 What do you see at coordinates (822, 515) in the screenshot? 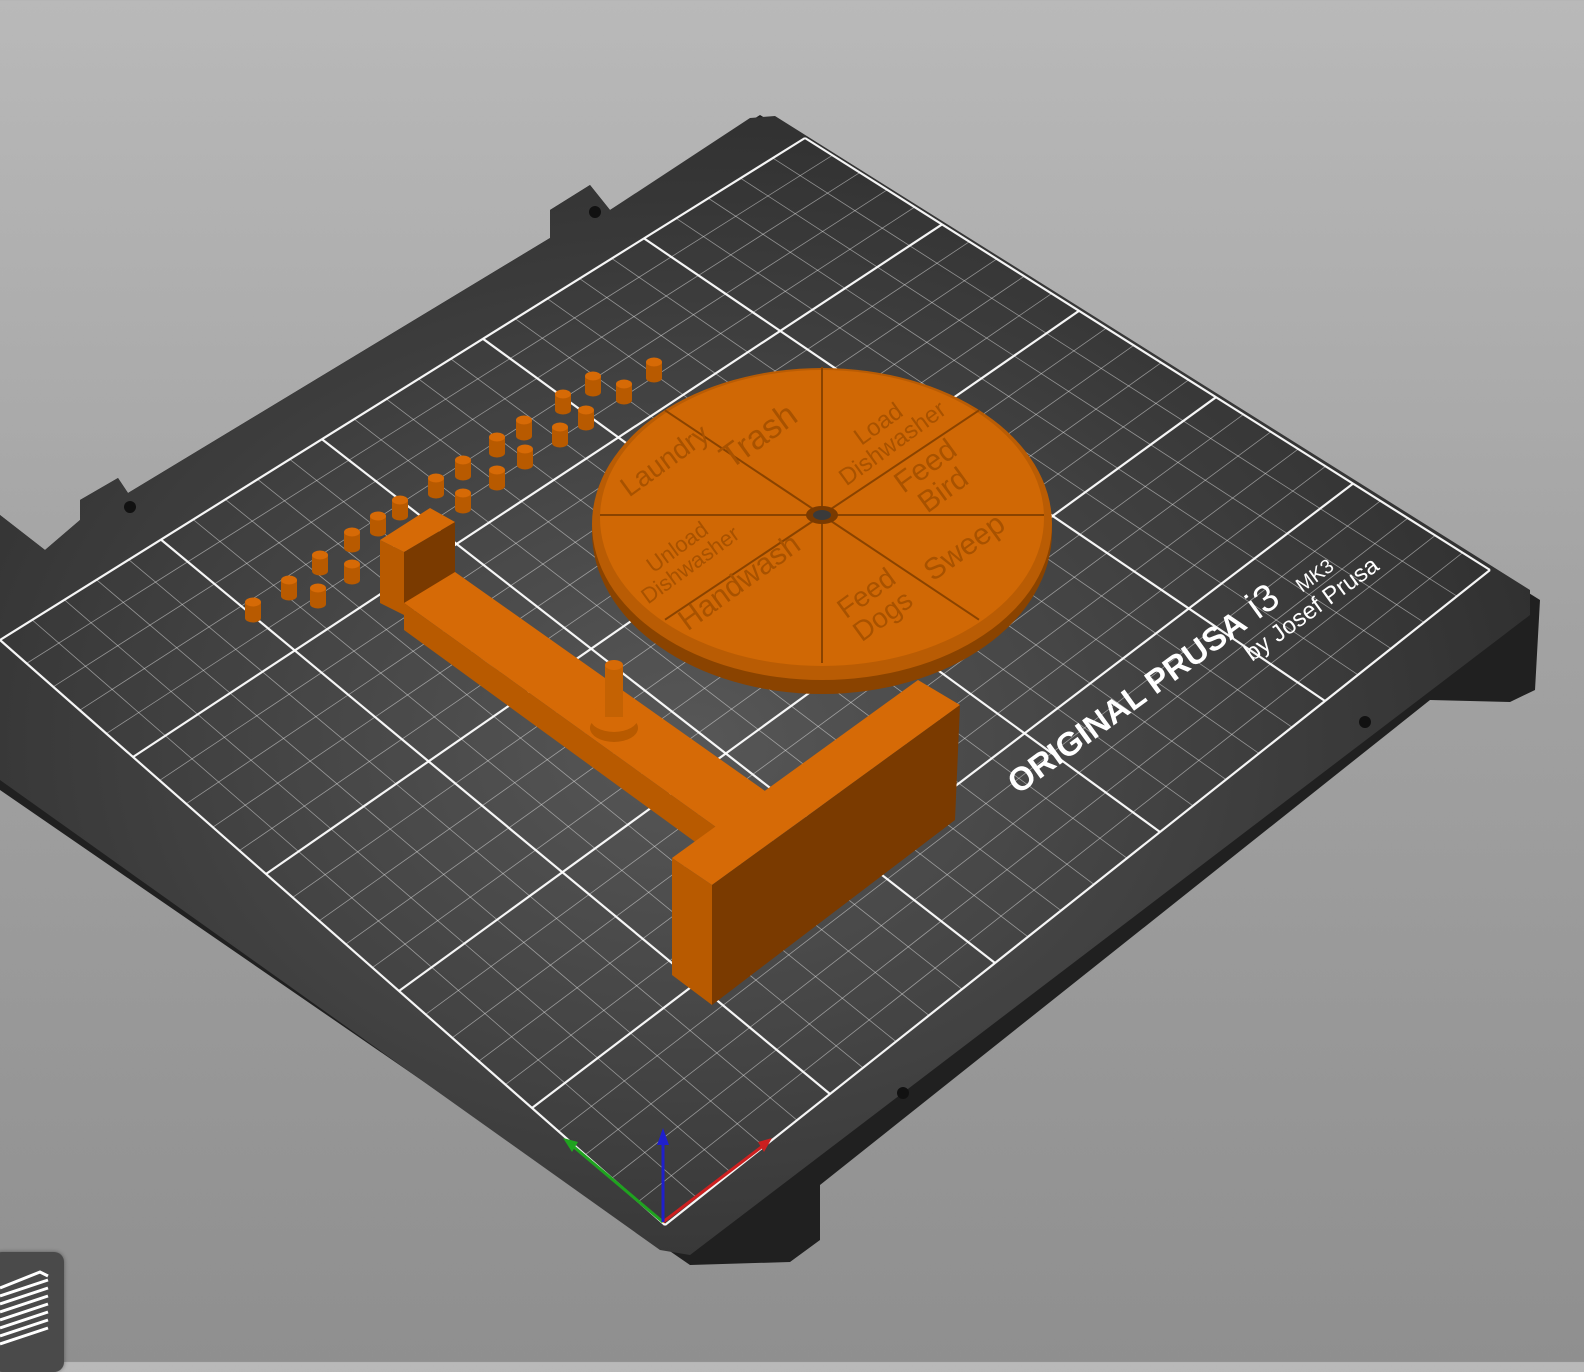
I see `chore-wheel-hole` at bounding box center [822, 515].